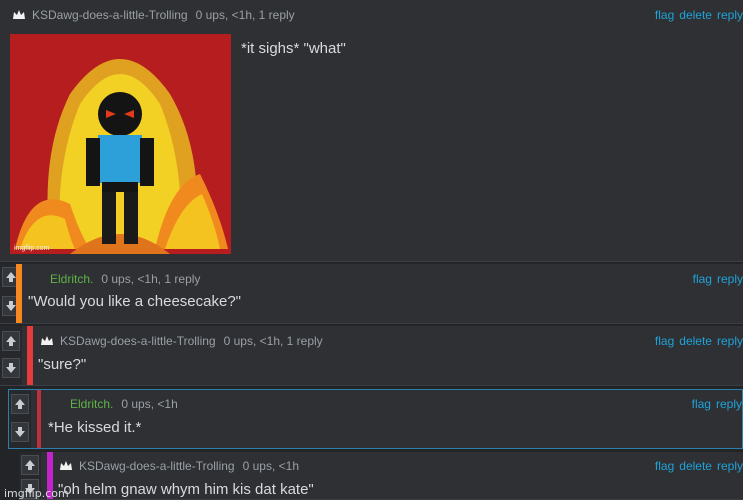  I want to click on comment-text: "Would you like a cheesecake?", so click(134, 301).